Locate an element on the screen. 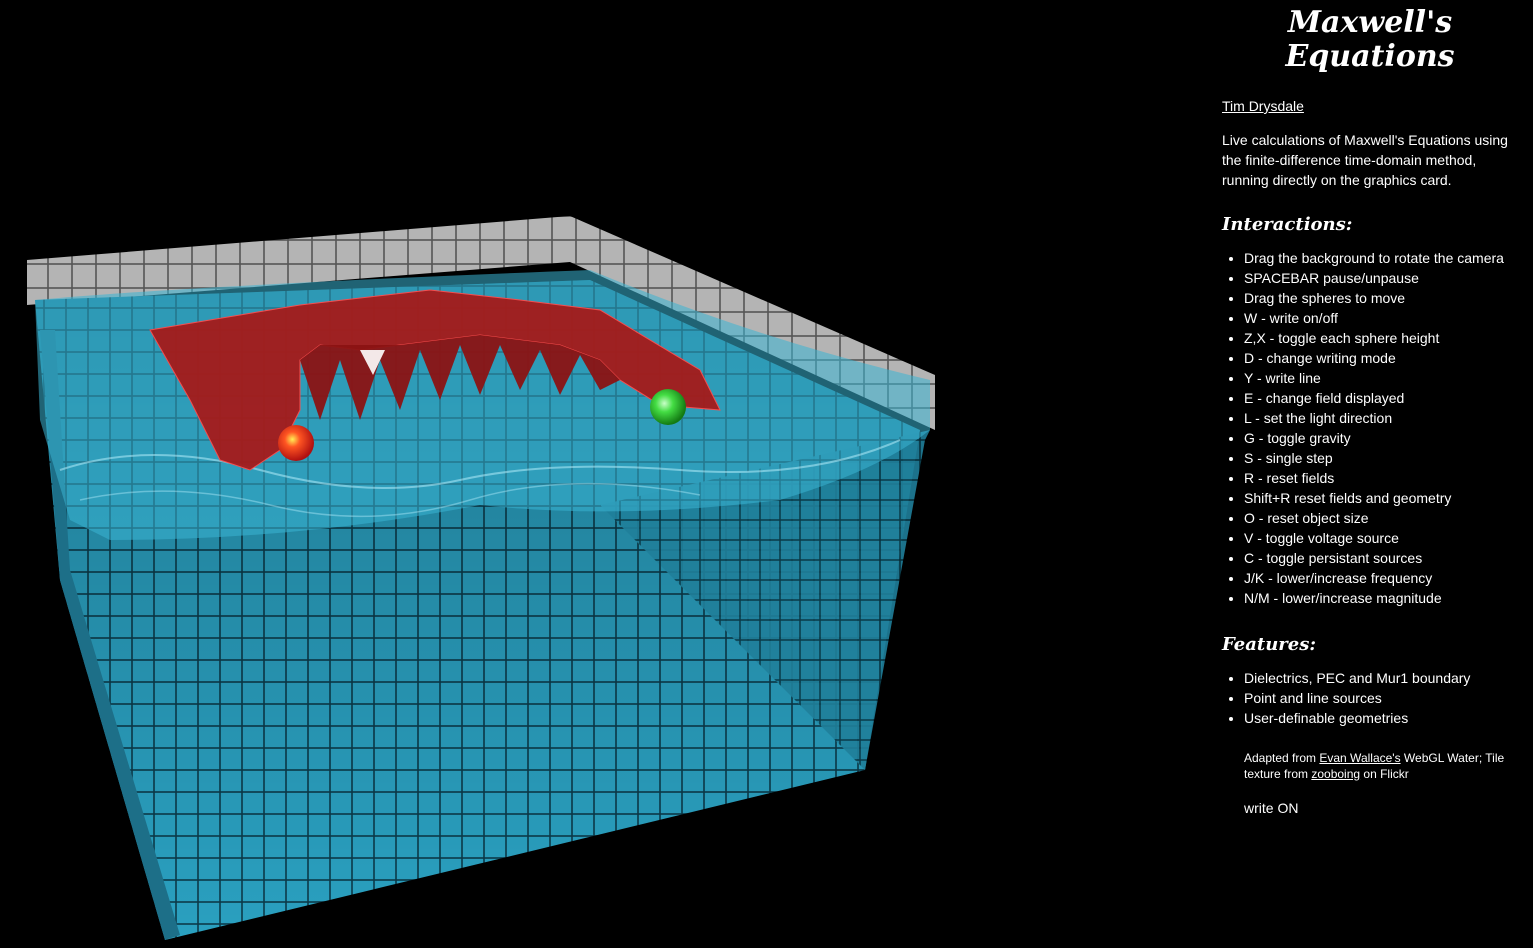  green-sphere is located at coordinates (668, 407).